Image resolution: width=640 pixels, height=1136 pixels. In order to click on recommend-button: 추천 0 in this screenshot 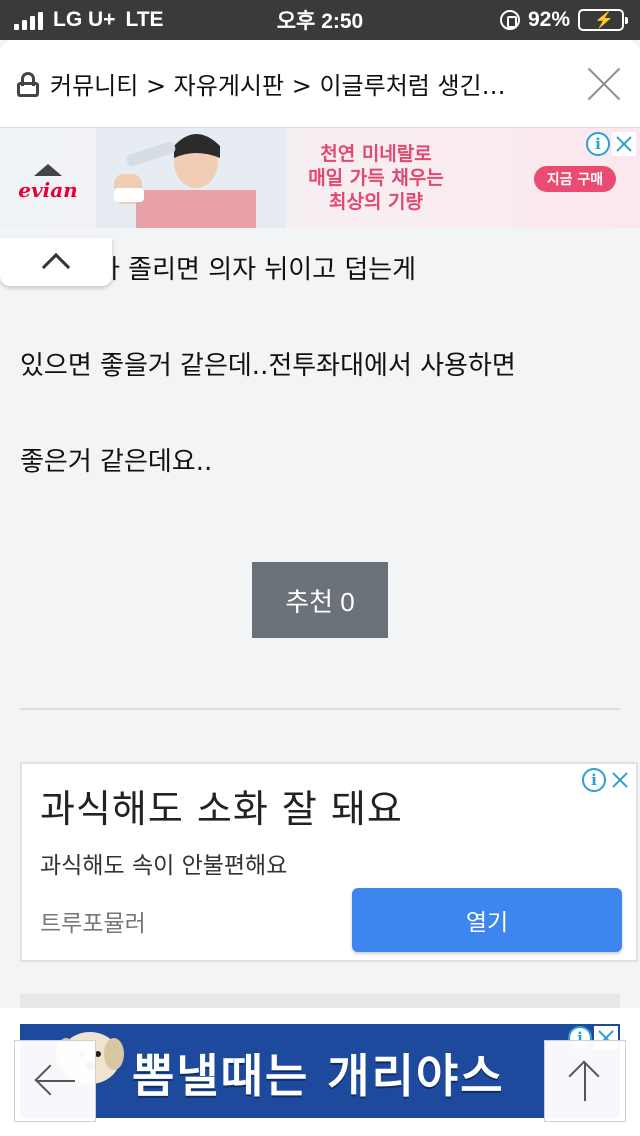, I will do `click(320, 600)`.